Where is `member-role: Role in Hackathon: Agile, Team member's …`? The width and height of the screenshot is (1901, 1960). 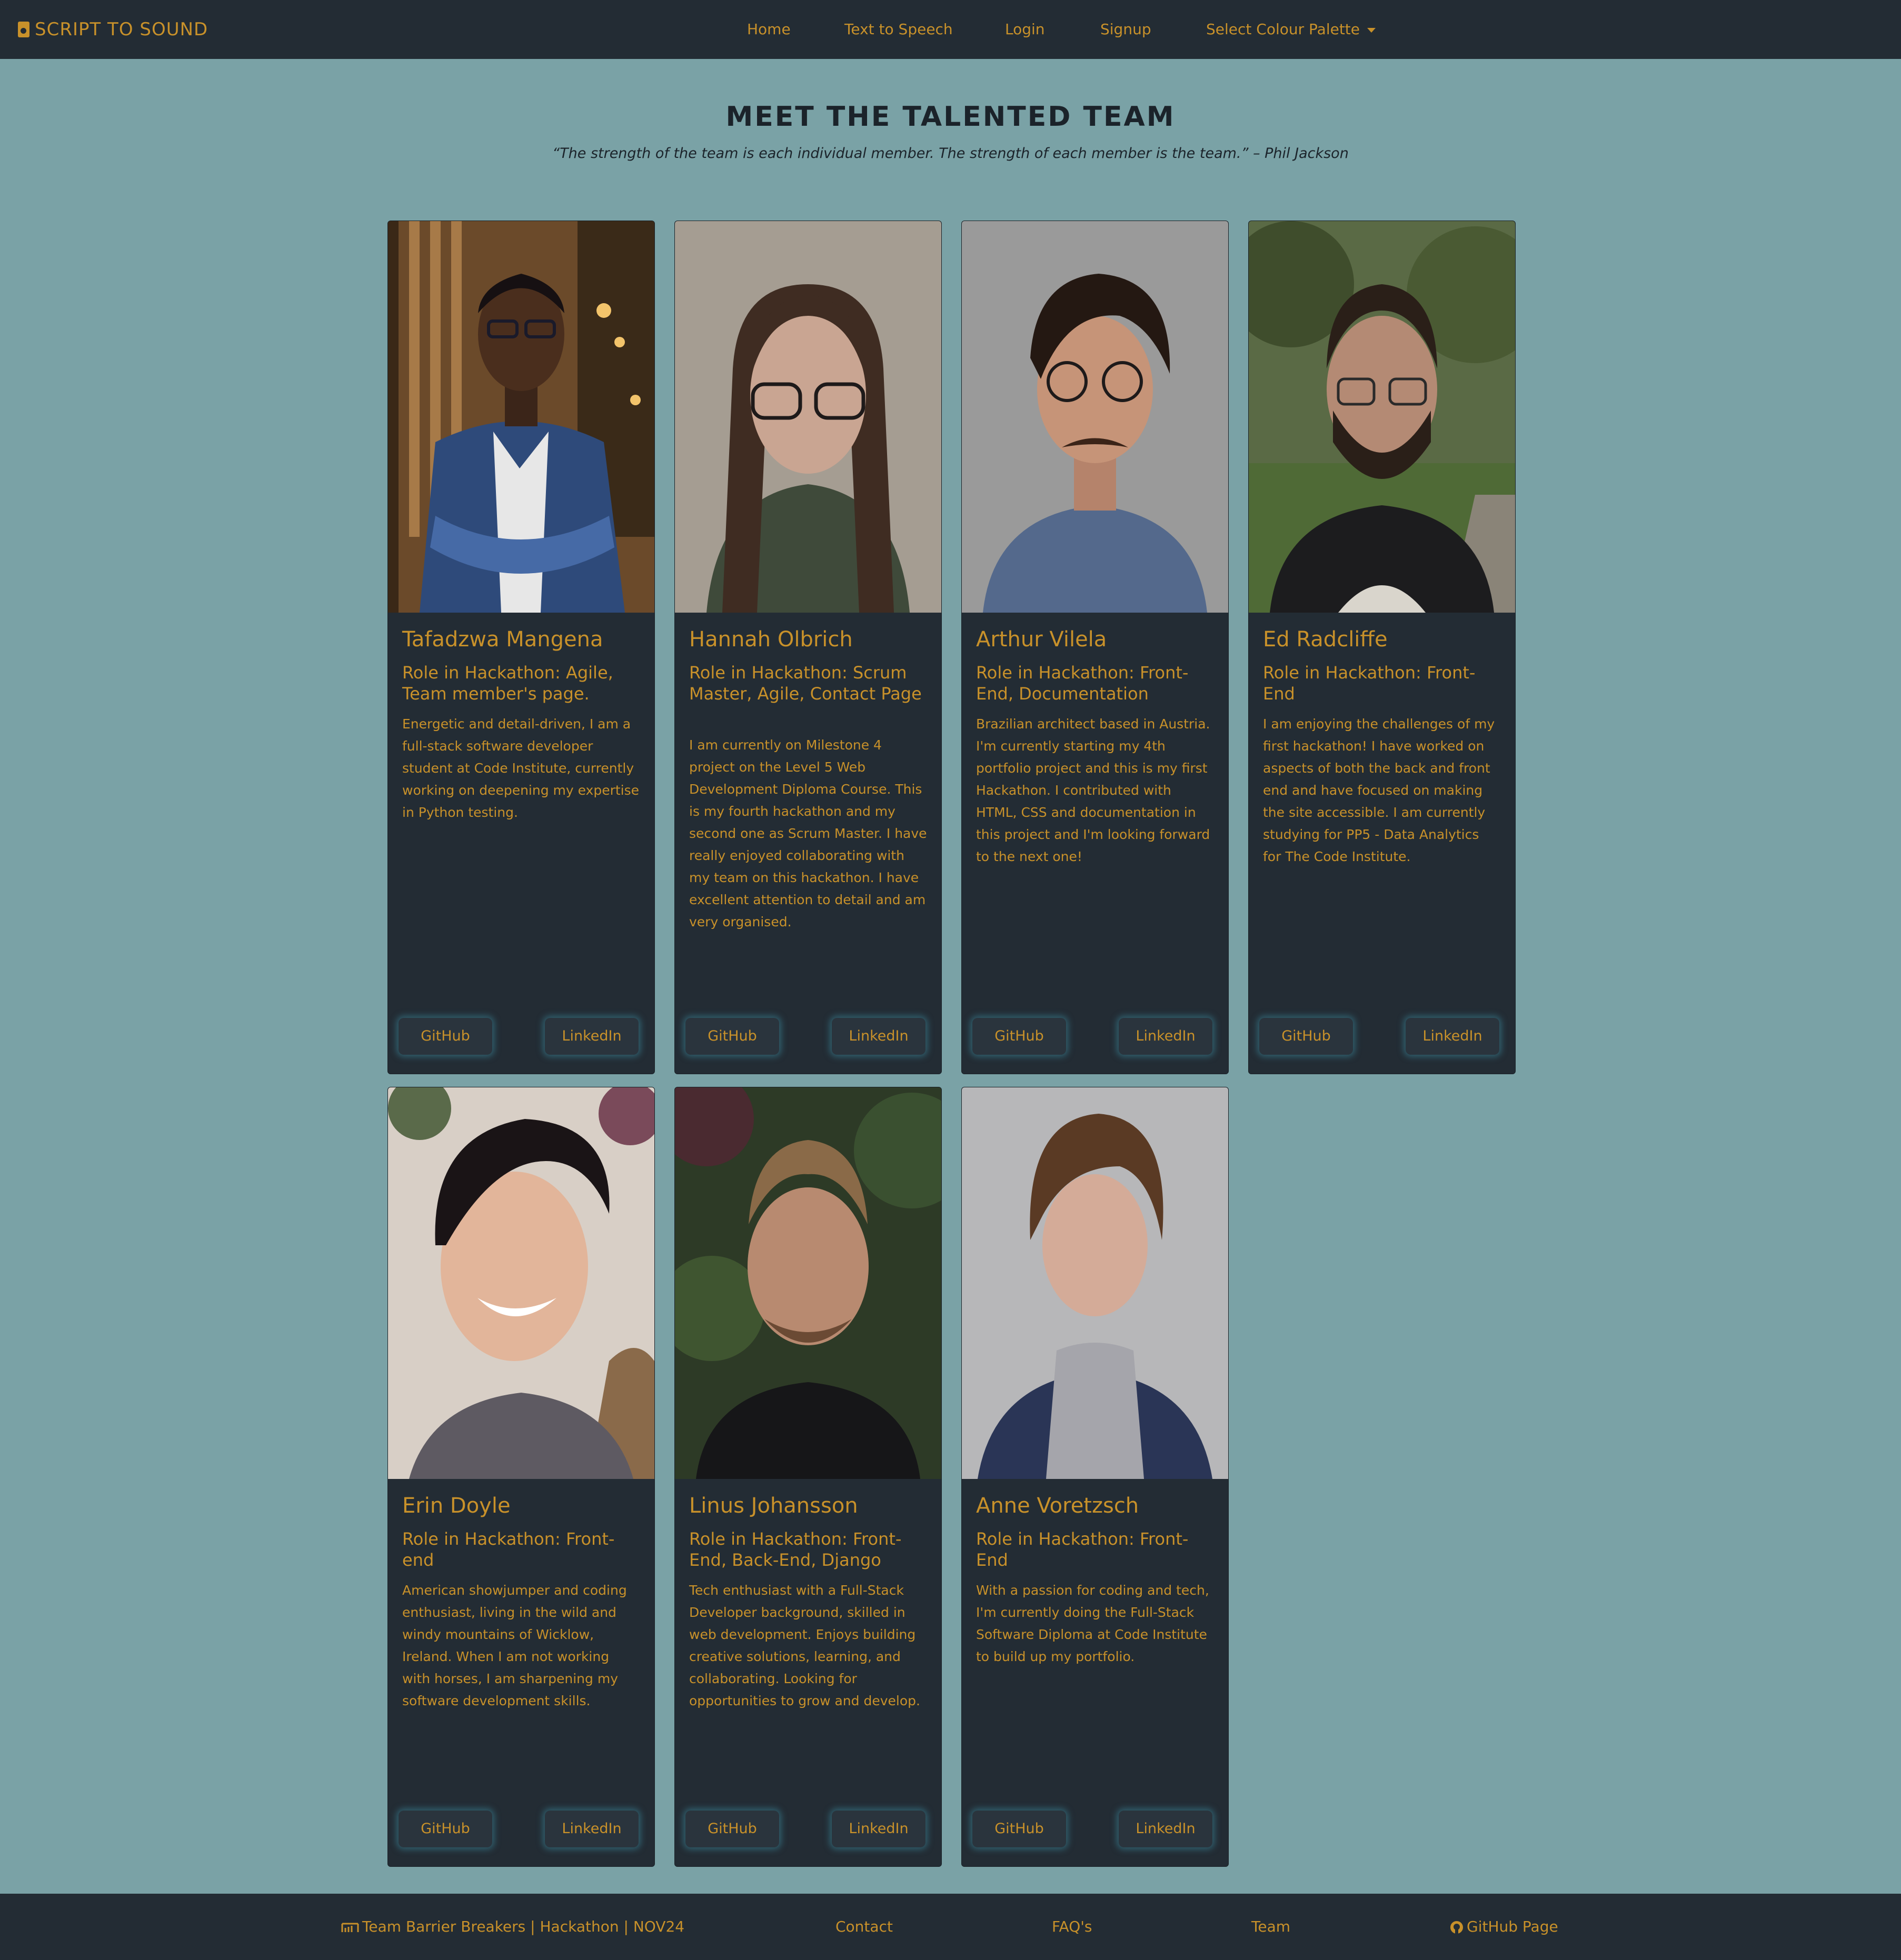 member-role: Role in Hackathon: Agile, Team member's … is located at coordinates (507, 683).